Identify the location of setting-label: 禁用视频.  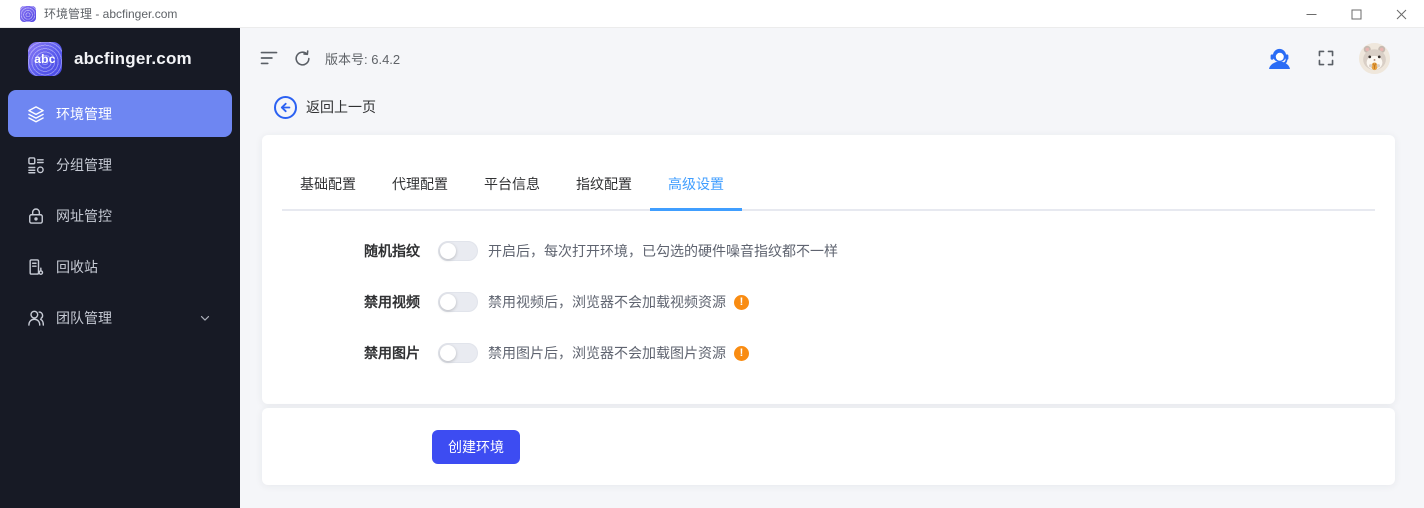
(392, 302).